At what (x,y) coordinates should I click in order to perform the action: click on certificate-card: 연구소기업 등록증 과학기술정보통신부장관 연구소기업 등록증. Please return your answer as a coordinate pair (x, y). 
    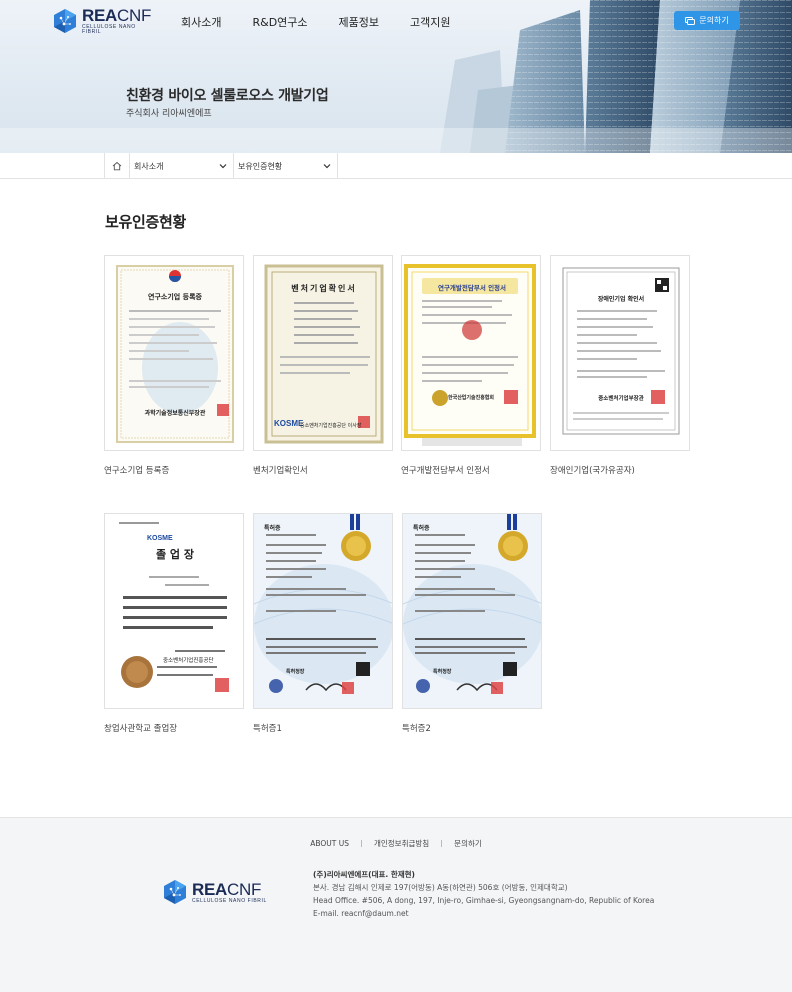
    Looking at the image, I should click on (174, 365).